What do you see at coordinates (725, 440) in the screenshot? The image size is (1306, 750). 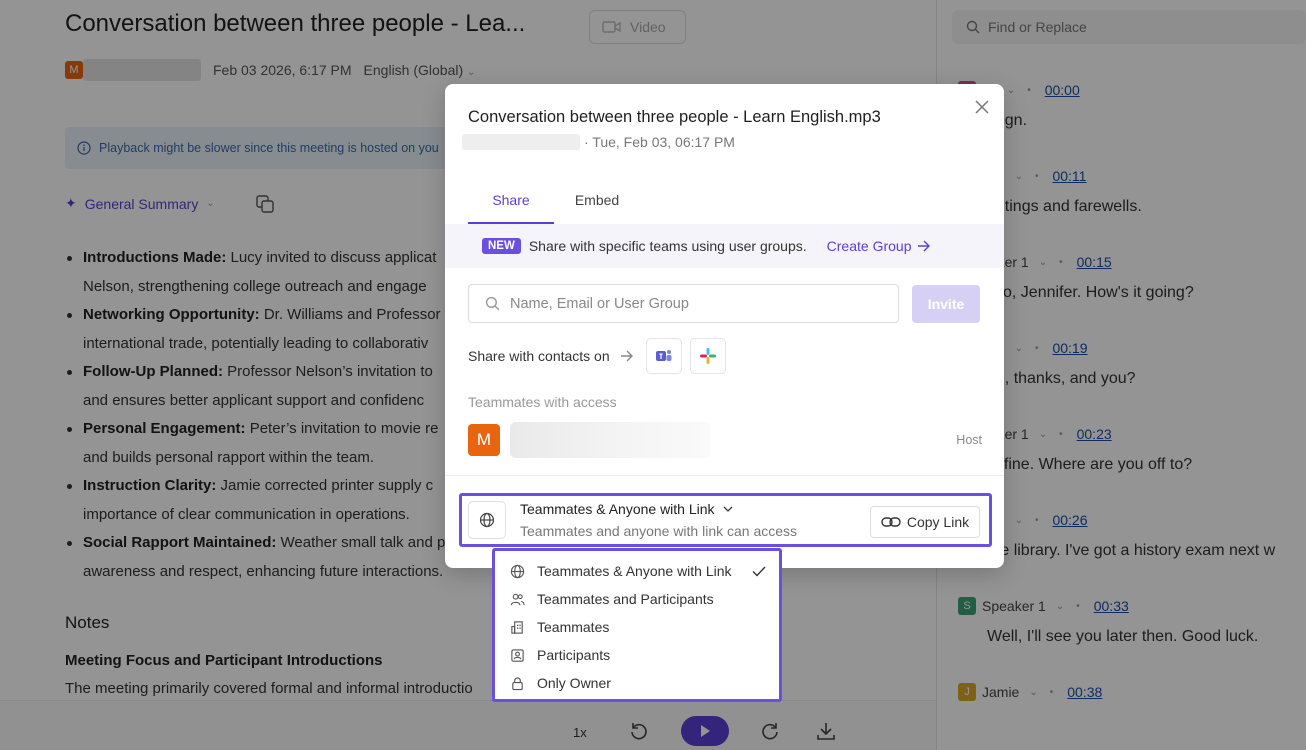 I see `access-member-row: M Host` at bounding box center [725, 440].